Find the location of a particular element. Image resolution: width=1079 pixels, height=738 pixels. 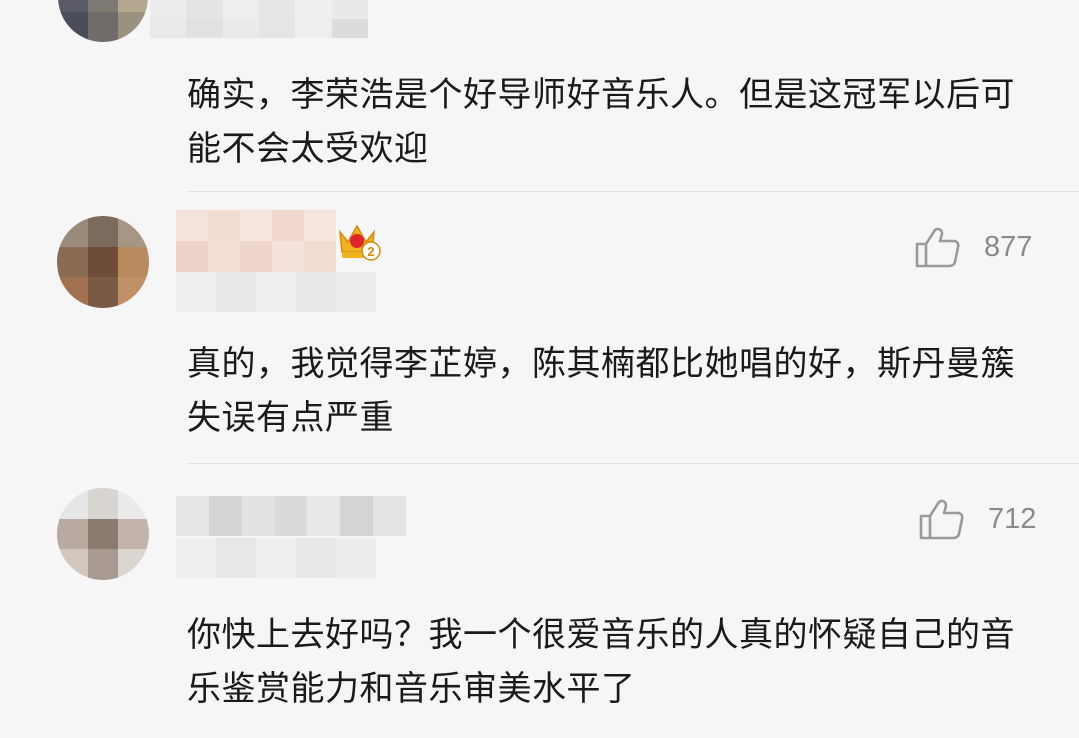

crown-badge-icon: 2 is located at coordinates (360, 242).